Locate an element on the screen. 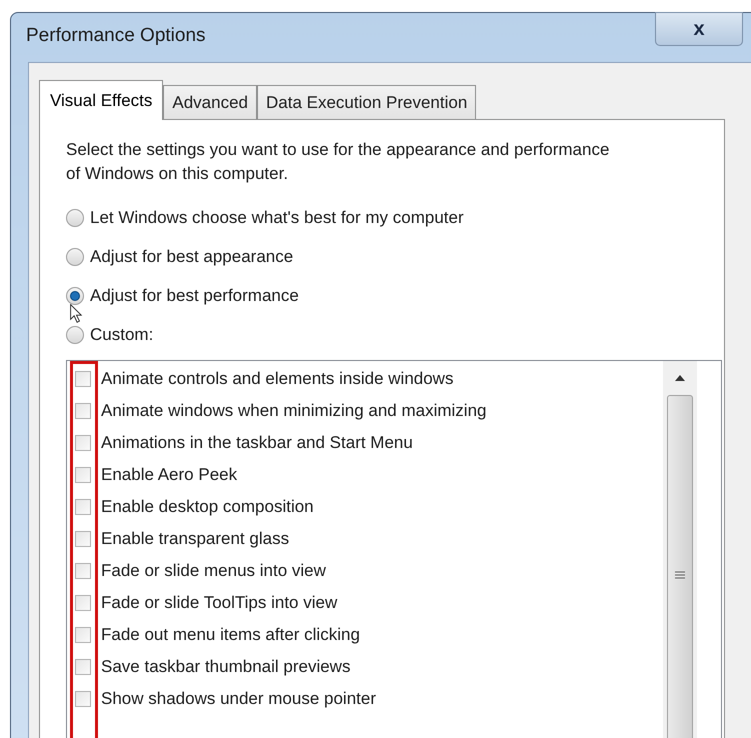 This screenshot has width=751, height=738. checkbox-label: Save taskbar thumbnail previews is located at coordinates (225, 667).